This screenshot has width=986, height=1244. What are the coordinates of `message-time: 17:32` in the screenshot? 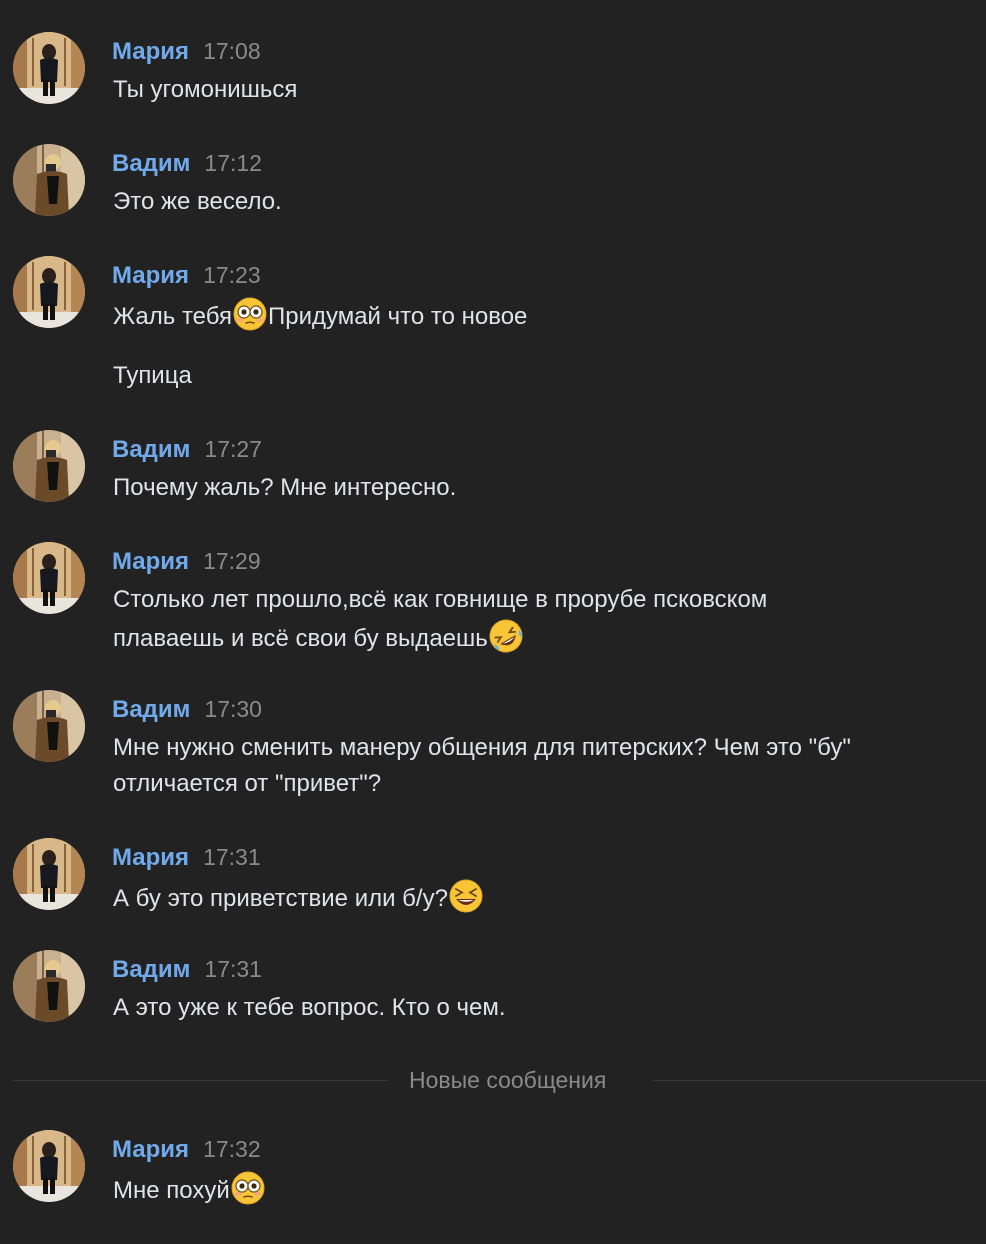 It's located at (232, 1149).